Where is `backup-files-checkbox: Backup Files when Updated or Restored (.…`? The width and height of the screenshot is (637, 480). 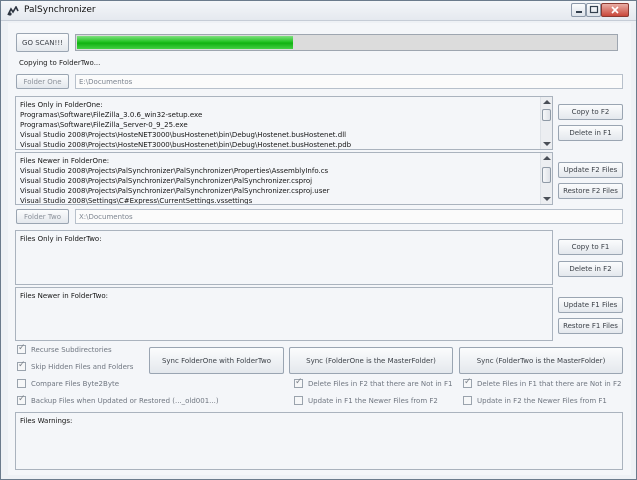
backup-files-checkbox: Backup Files when Updated or Restored (.… is located at coordinates (118, 399).